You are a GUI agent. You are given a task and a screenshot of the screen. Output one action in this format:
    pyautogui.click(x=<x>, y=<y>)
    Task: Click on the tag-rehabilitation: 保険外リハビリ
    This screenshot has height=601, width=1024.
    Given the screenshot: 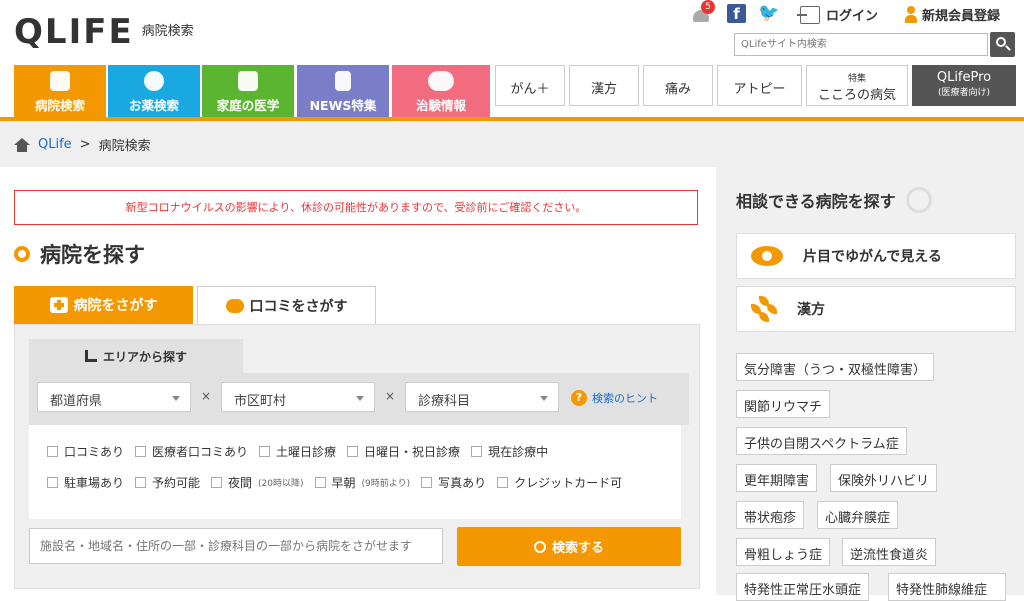 What is the action you would take?
    pyautogui.click(x=884, y=478)
    